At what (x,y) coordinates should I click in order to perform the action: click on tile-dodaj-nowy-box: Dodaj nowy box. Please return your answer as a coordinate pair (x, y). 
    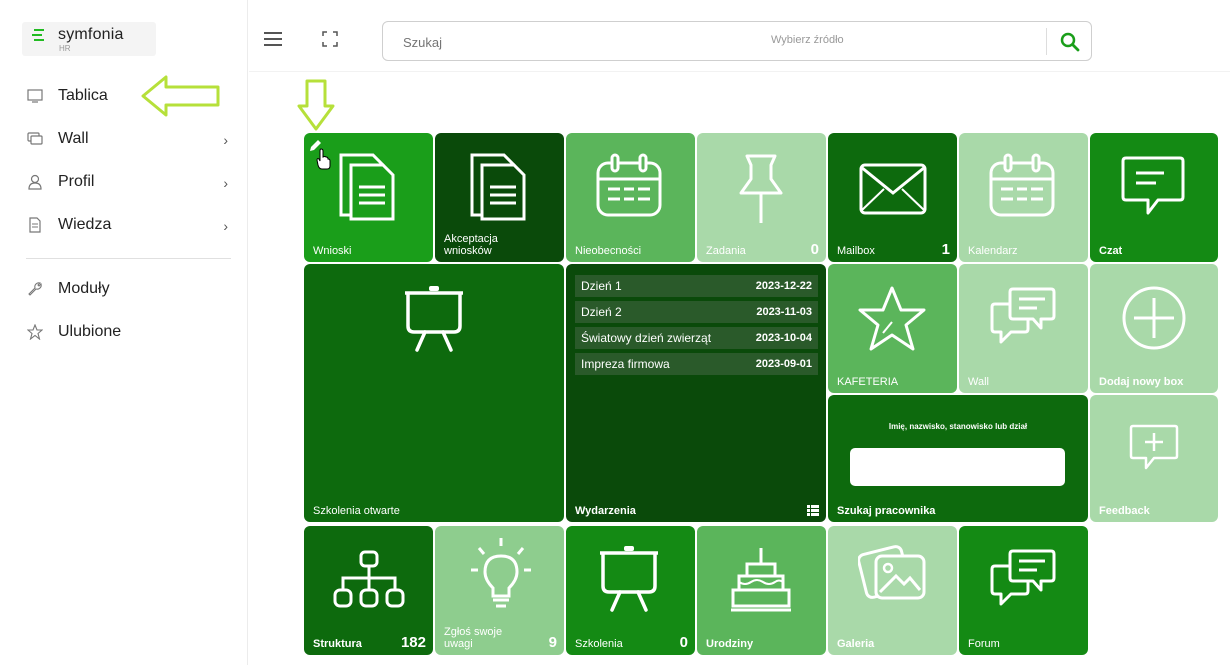
    Looking at the image, I should click on (1154, 328).